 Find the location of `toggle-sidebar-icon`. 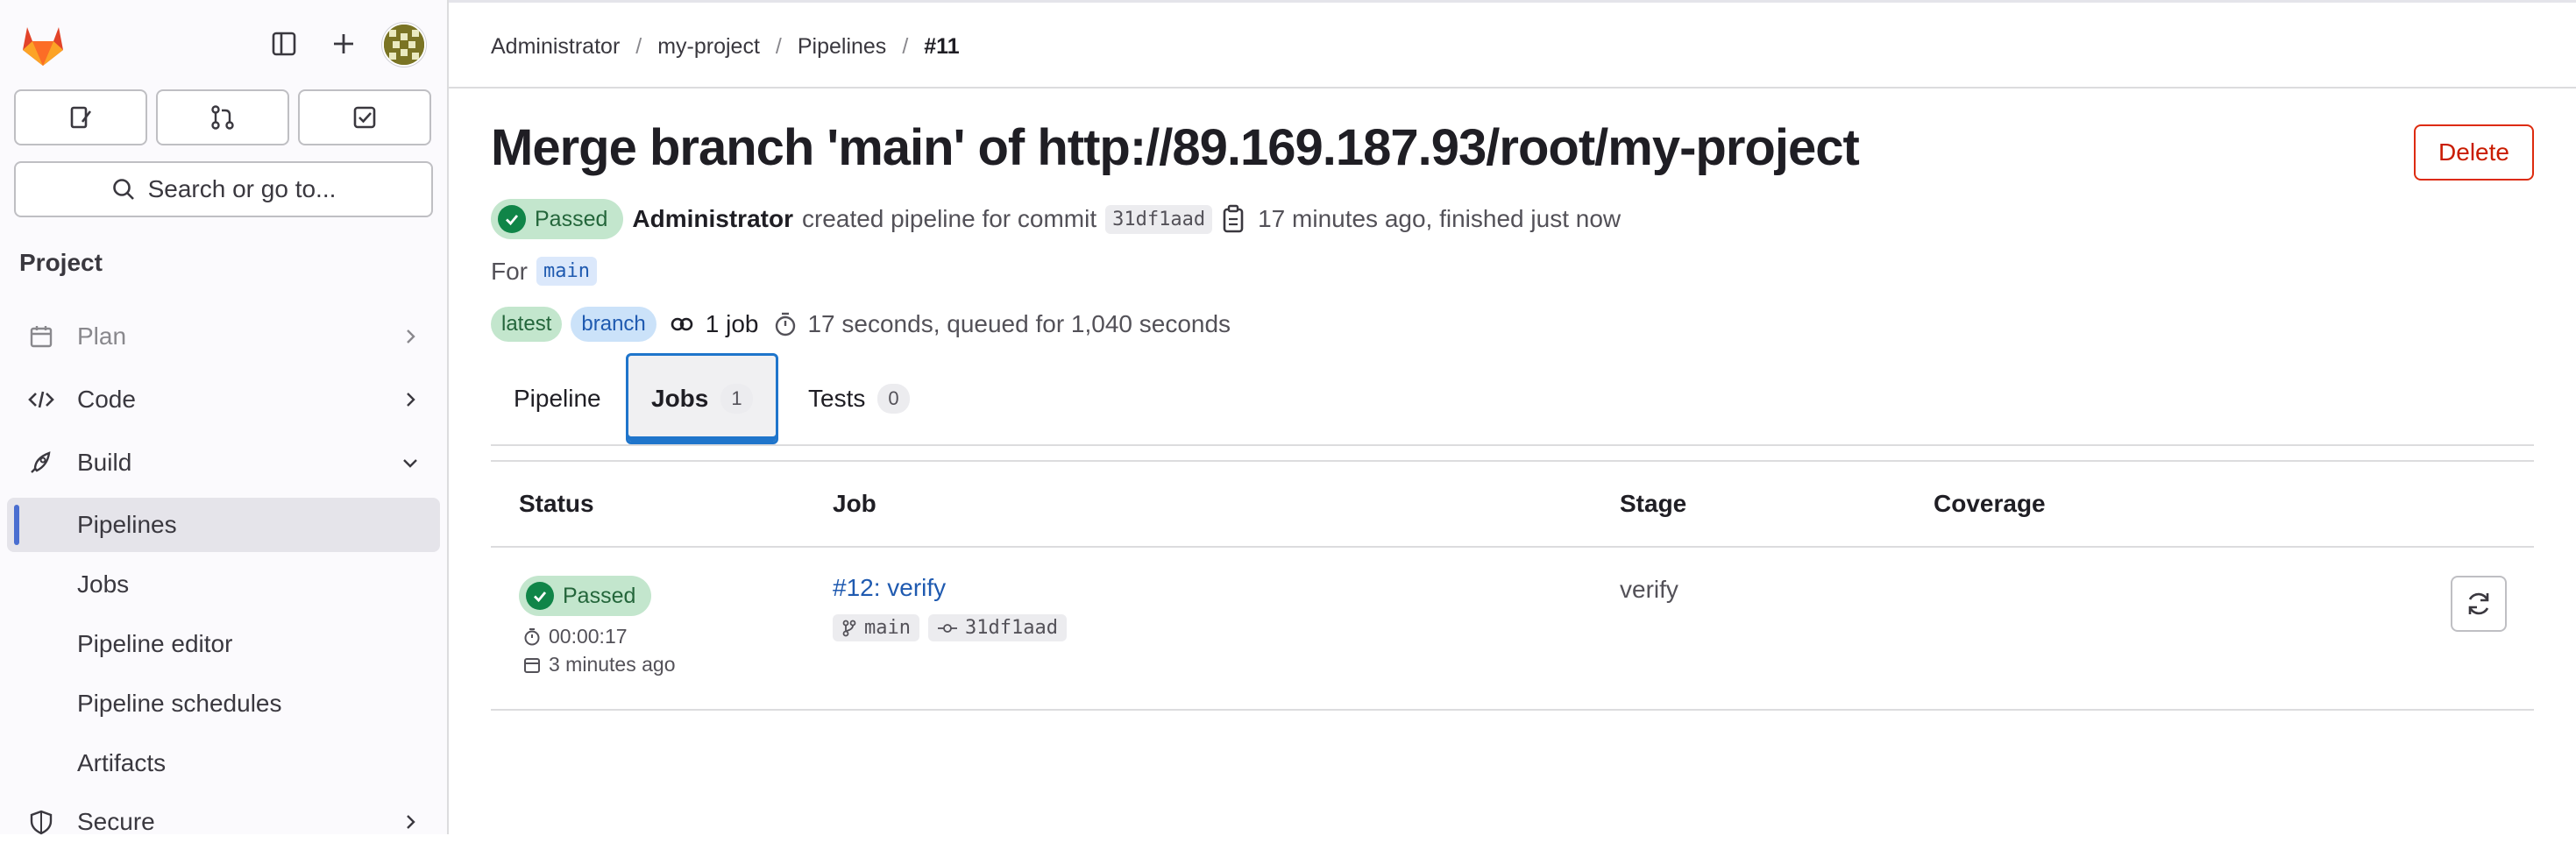

toggle-sidebar-icon is located at coordinates (284, 44).